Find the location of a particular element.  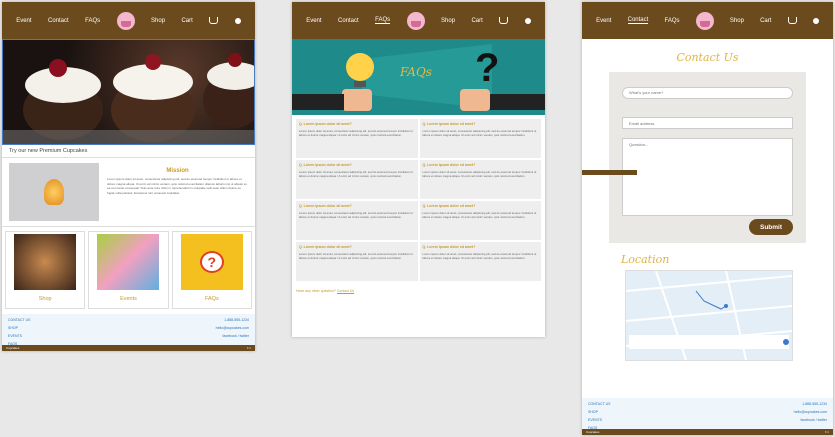

faq-nav: Event Contact FAQs Shop Cart is located at coordinates (418, 20).